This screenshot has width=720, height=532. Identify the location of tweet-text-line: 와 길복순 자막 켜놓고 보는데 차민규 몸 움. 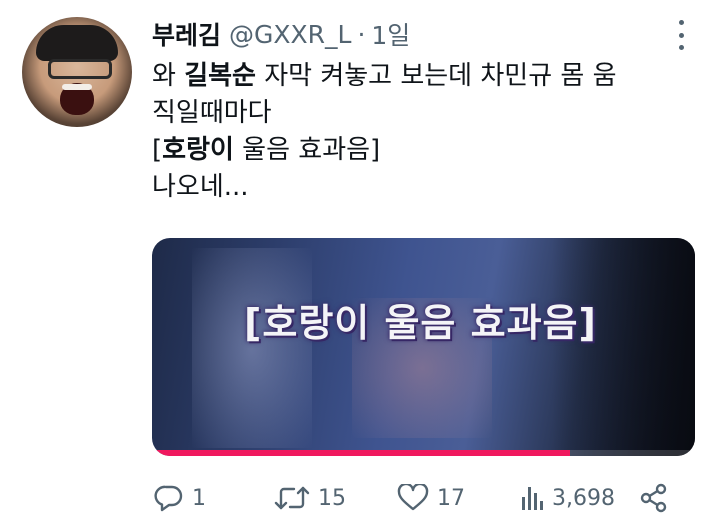
(426, 76).